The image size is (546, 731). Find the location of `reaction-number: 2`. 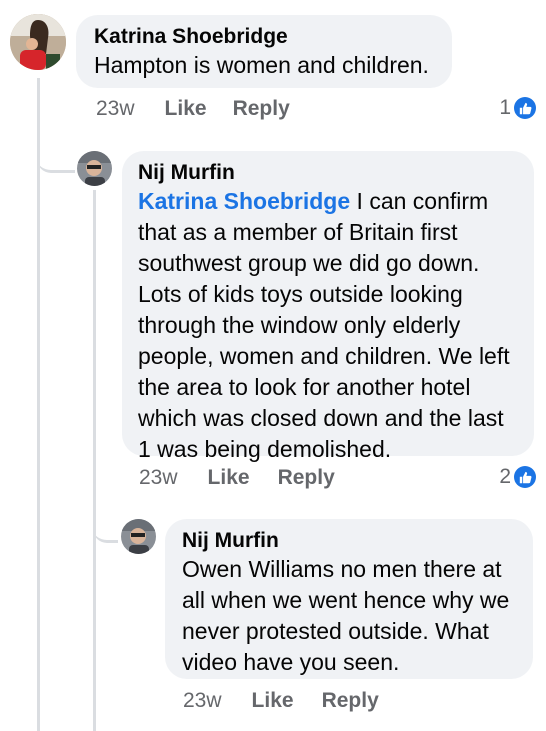

reaction-number: 2 is located at coordinates (505, 476).